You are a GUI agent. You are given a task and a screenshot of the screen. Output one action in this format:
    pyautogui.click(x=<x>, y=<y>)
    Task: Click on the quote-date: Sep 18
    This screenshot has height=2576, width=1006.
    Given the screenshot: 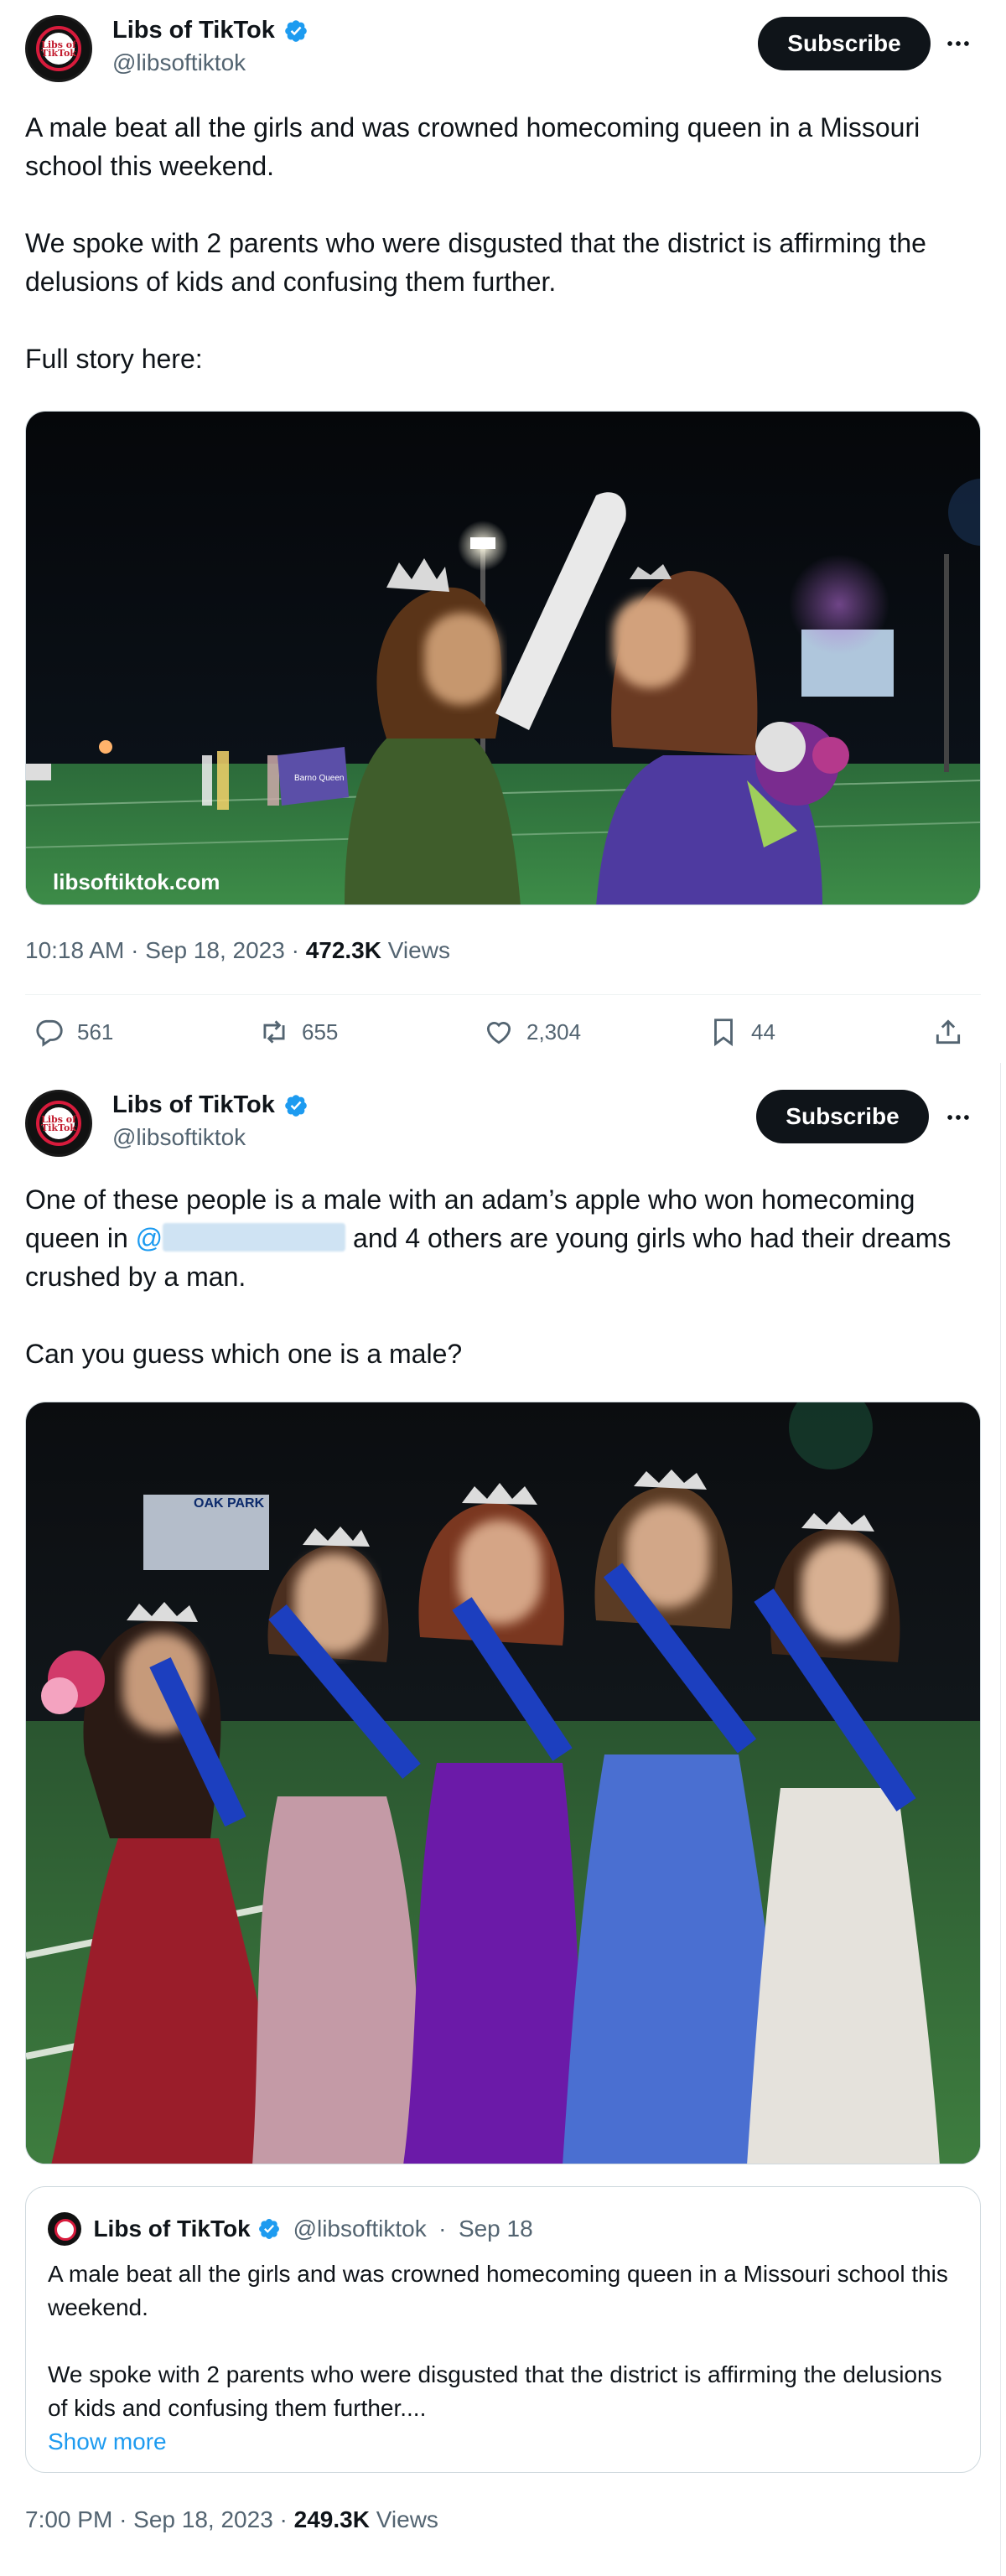 What is the action you would take?
    pyautogui.click(x=495, y=2229)
    